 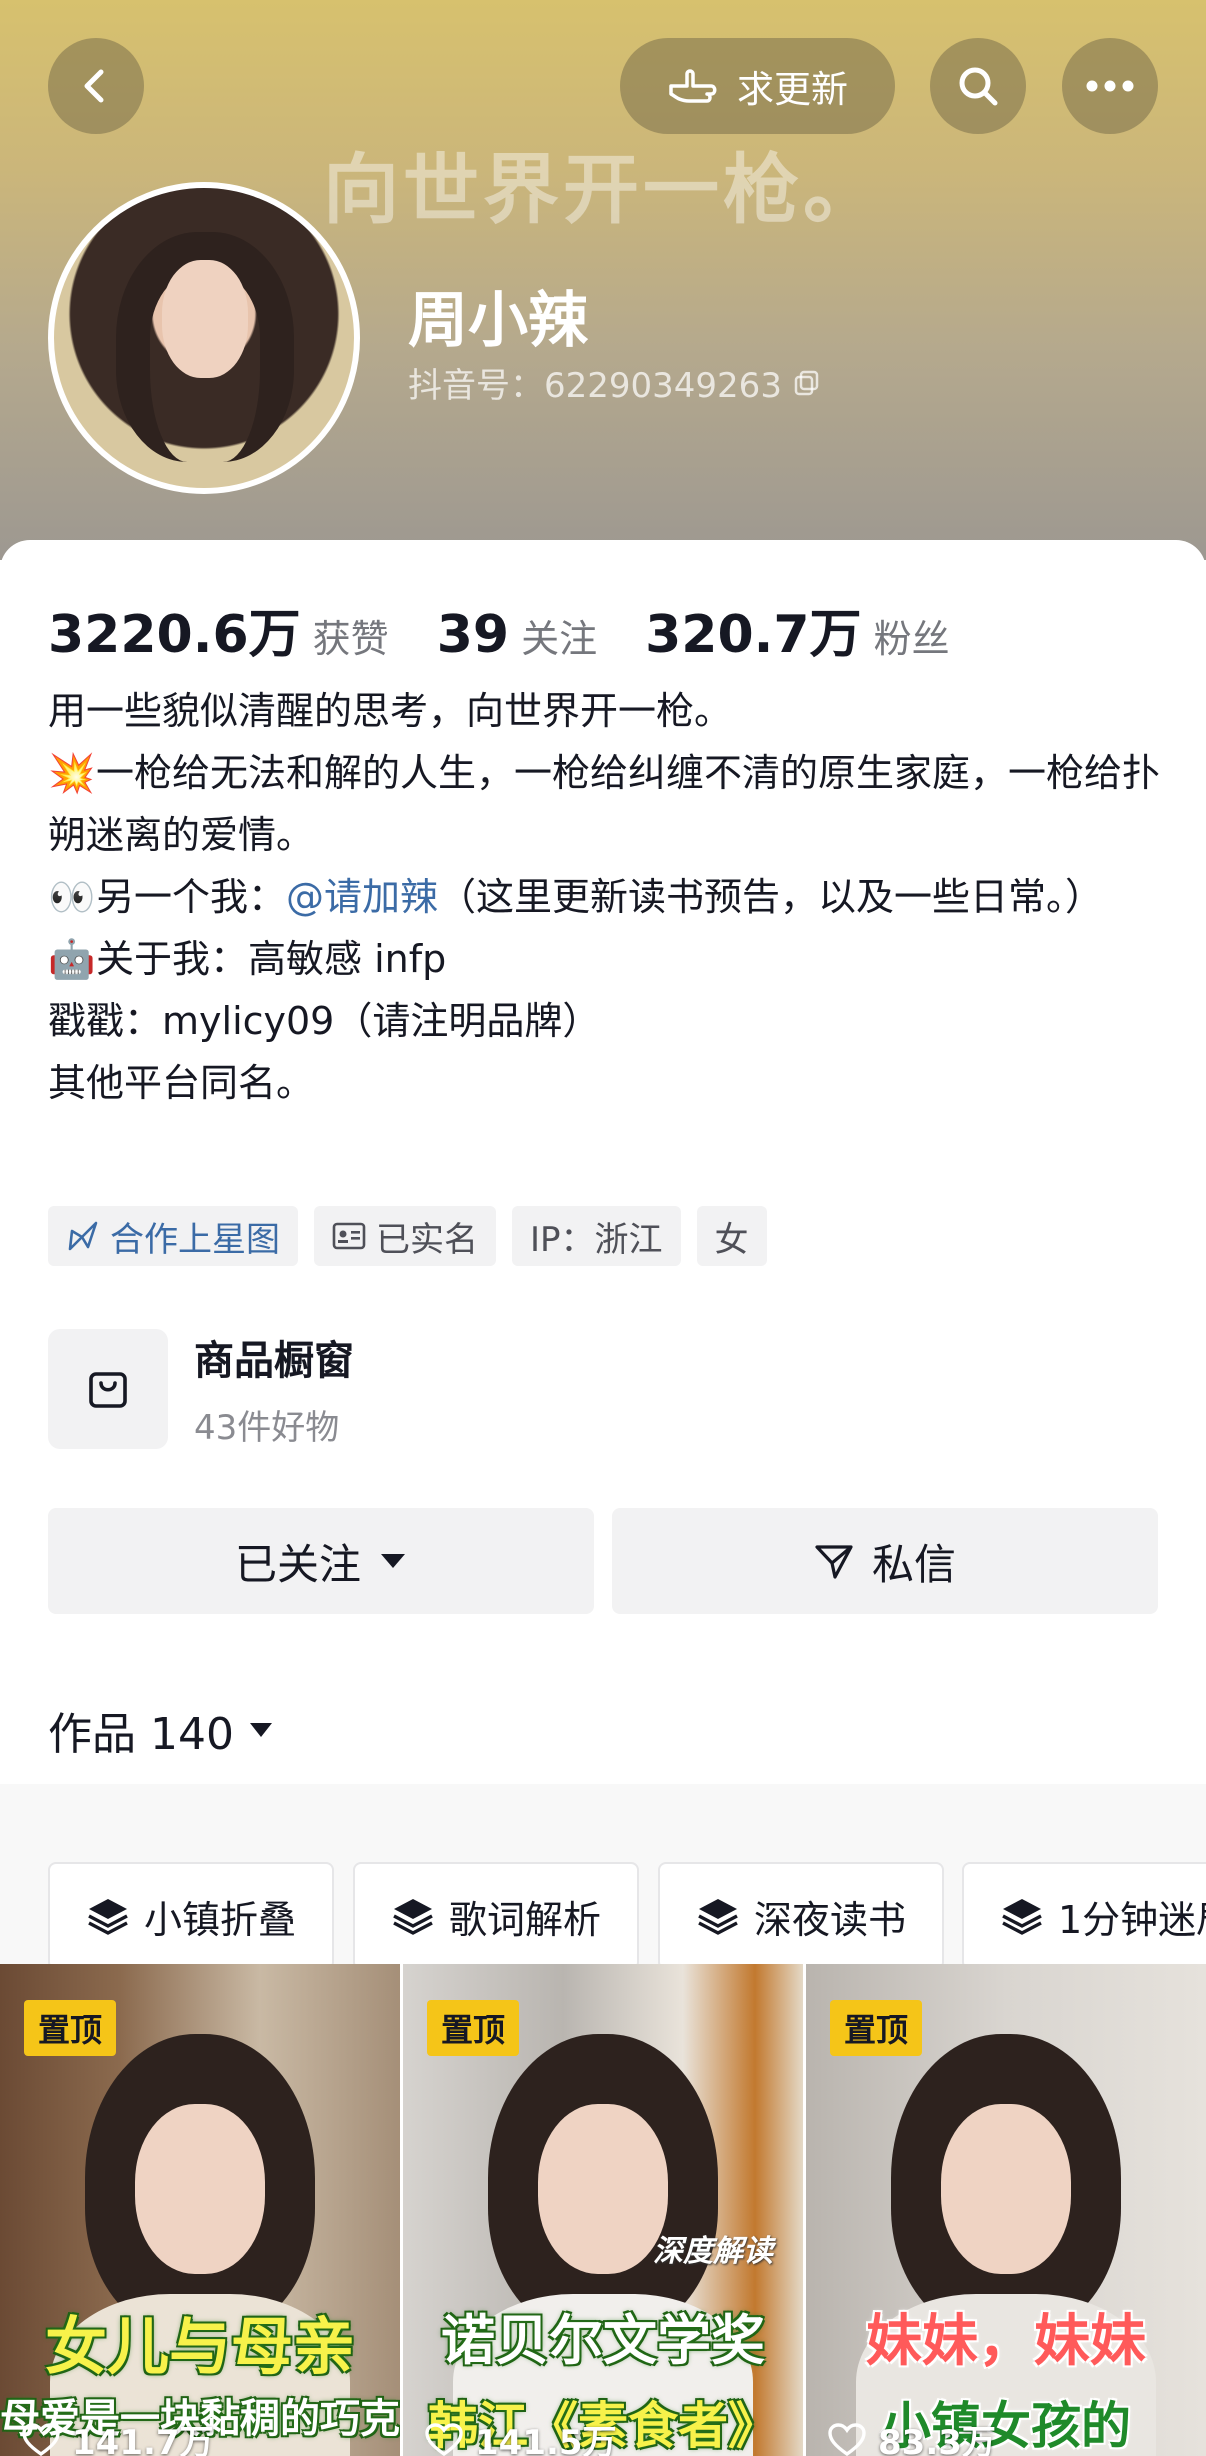 What do you see at coordinates (174, 635) in the screenshot?
I see `likes-count: 3220.6万` at bounding box center [174, 635].